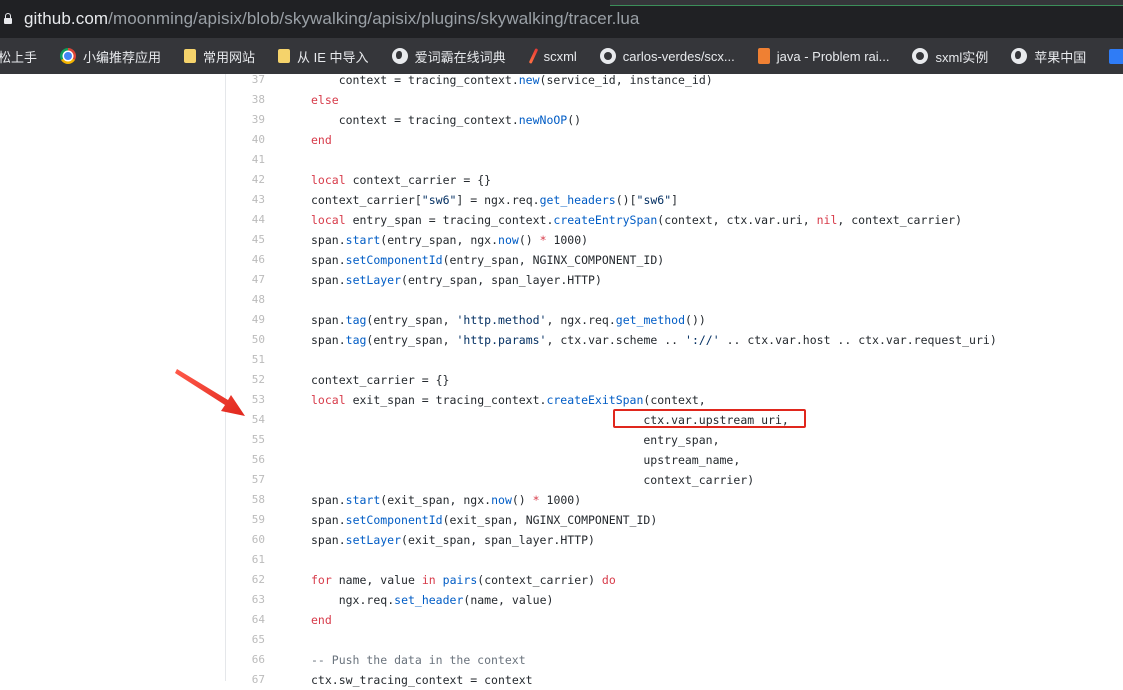 Image resolution: width=1123 pixels, height=690 pixels. Describe the element at coordinates (962, 57) in the screenshot. I see `bookmark-label: sxml实例` at that location.